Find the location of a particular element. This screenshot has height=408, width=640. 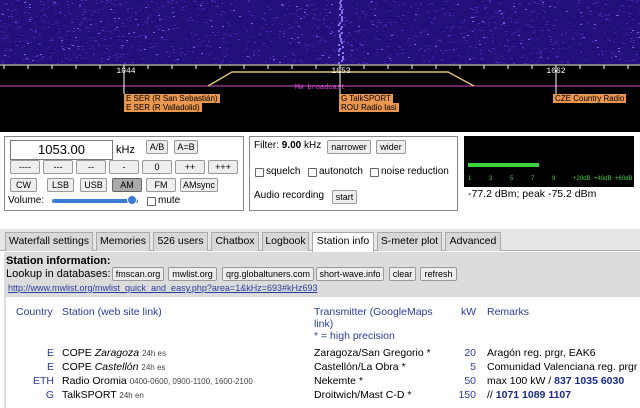

refresh-button: refresh is located at coordinates (438, 274).